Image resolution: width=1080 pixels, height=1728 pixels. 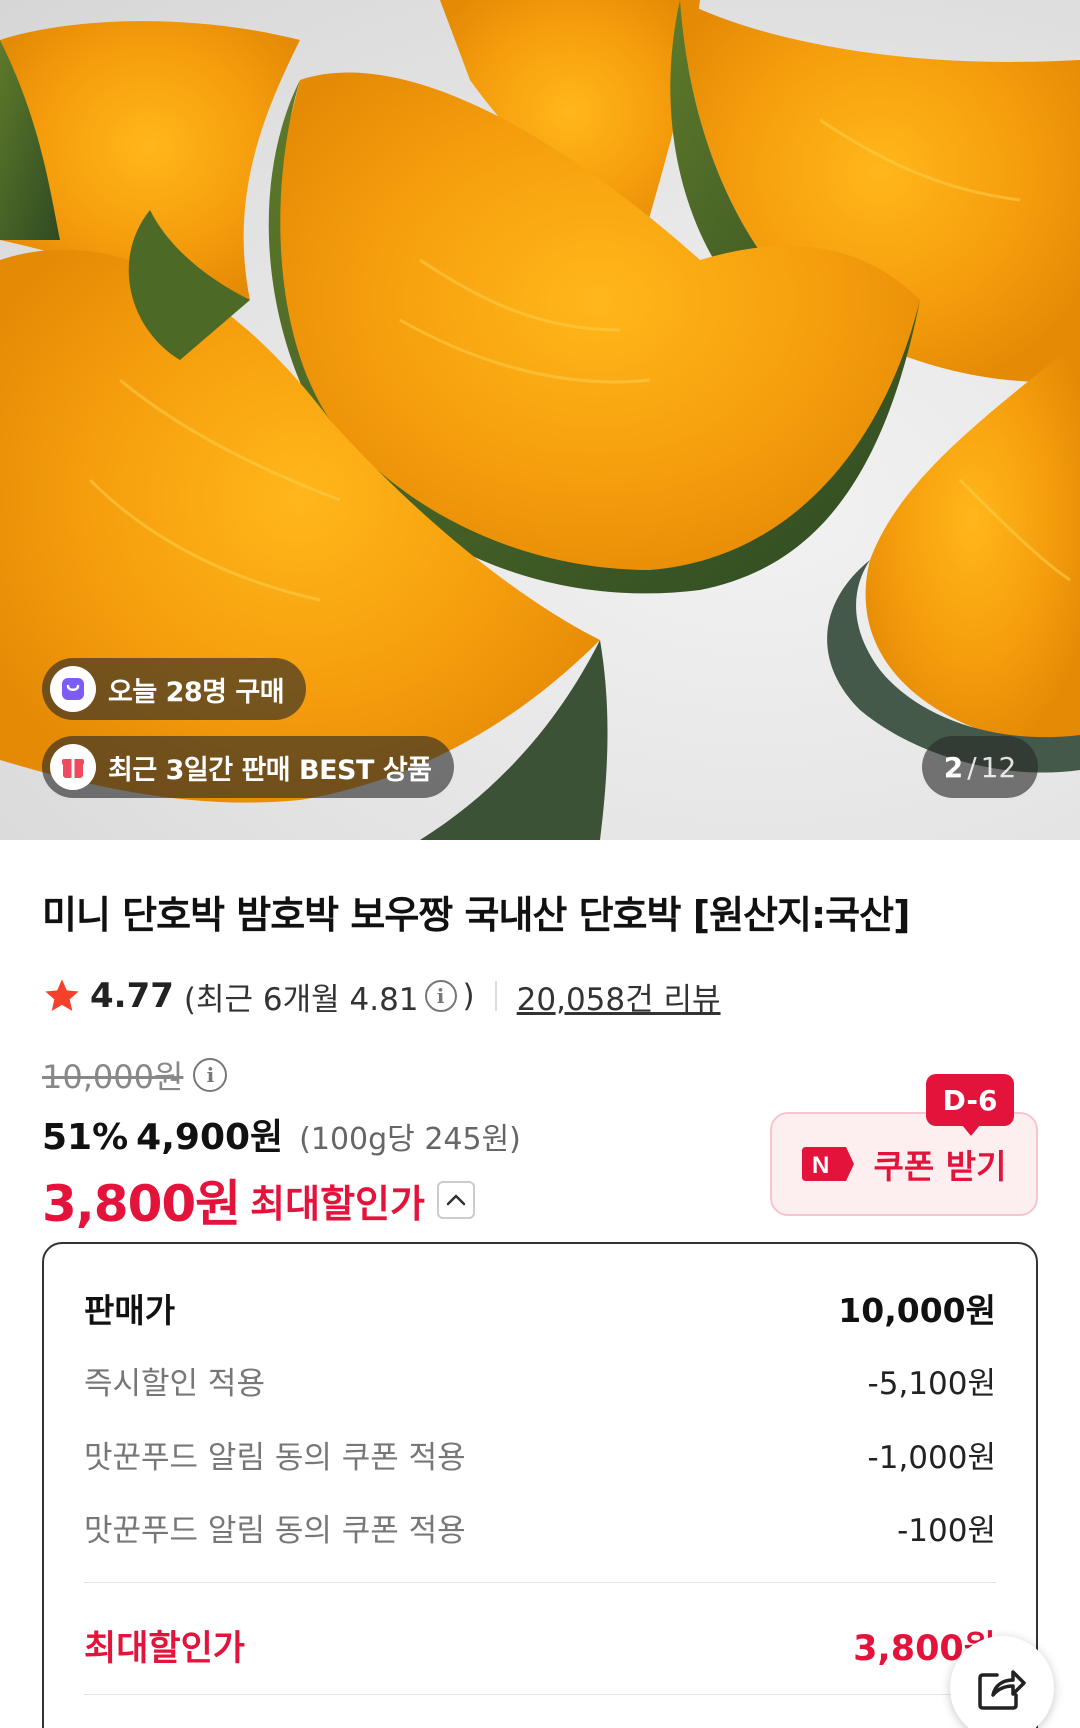 What do you see at coordinates (196, 692) in the screenshot?
I see `today-purchase-text: 오늘 28명 구매` at bounding box center [196, 692].